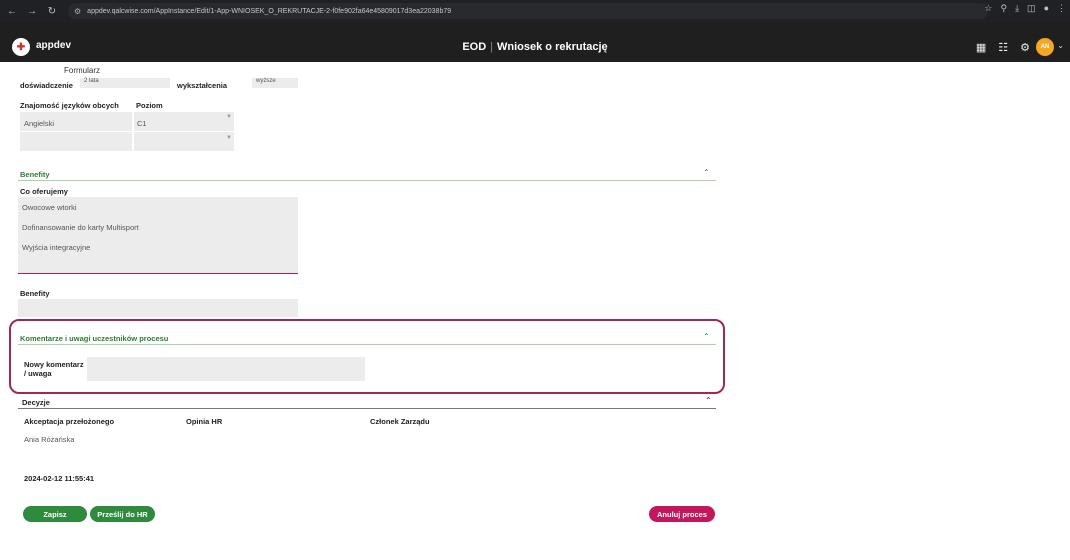  I want to click on chevron-down-icon: ⌄, so click(1060, 45).